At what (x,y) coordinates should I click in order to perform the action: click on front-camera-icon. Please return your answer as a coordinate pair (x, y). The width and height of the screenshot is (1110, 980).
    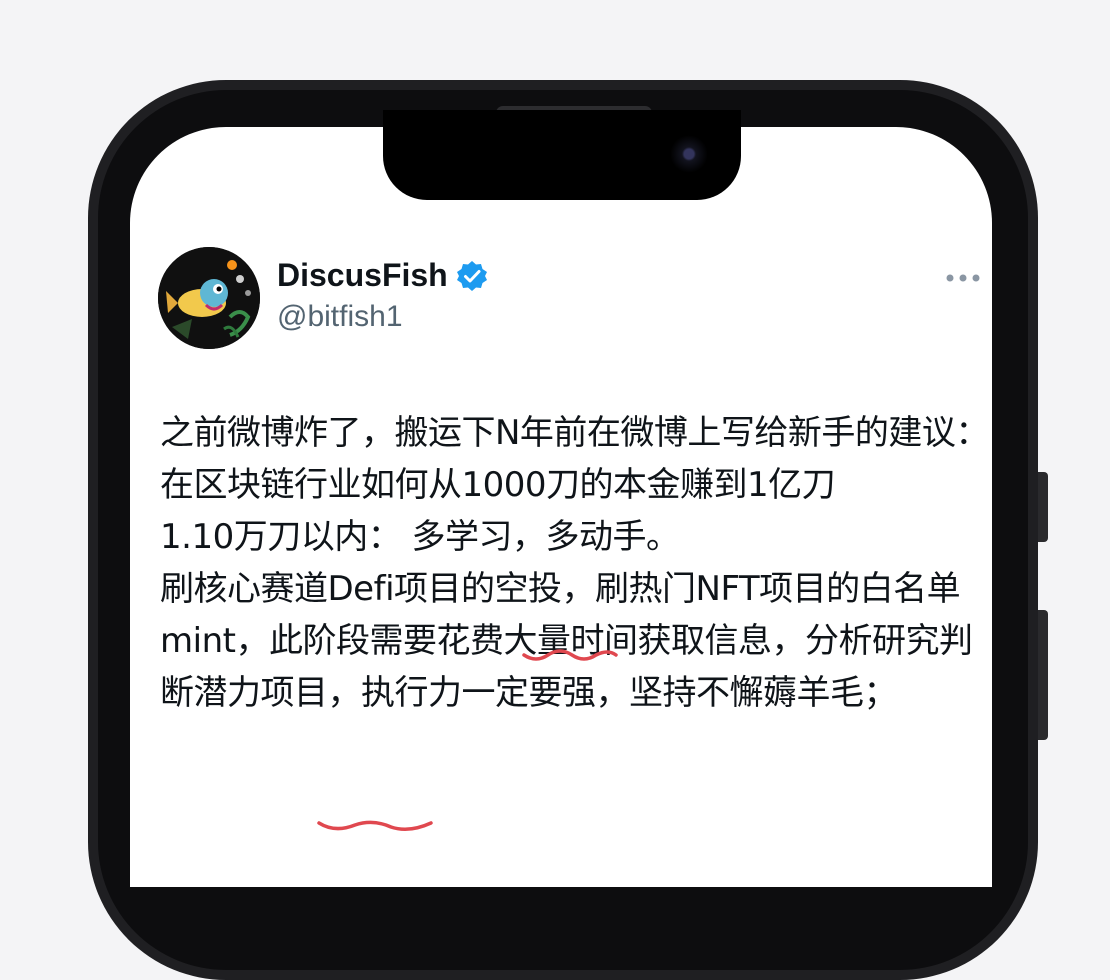
    Looking at the image, I should click on (689, 154).